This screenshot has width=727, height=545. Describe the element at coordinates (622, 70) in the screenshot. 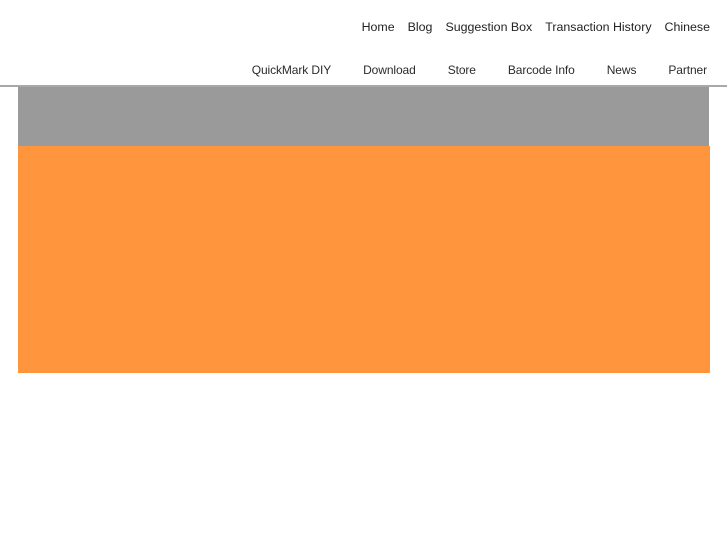

I see `nav-news: News` at that location.